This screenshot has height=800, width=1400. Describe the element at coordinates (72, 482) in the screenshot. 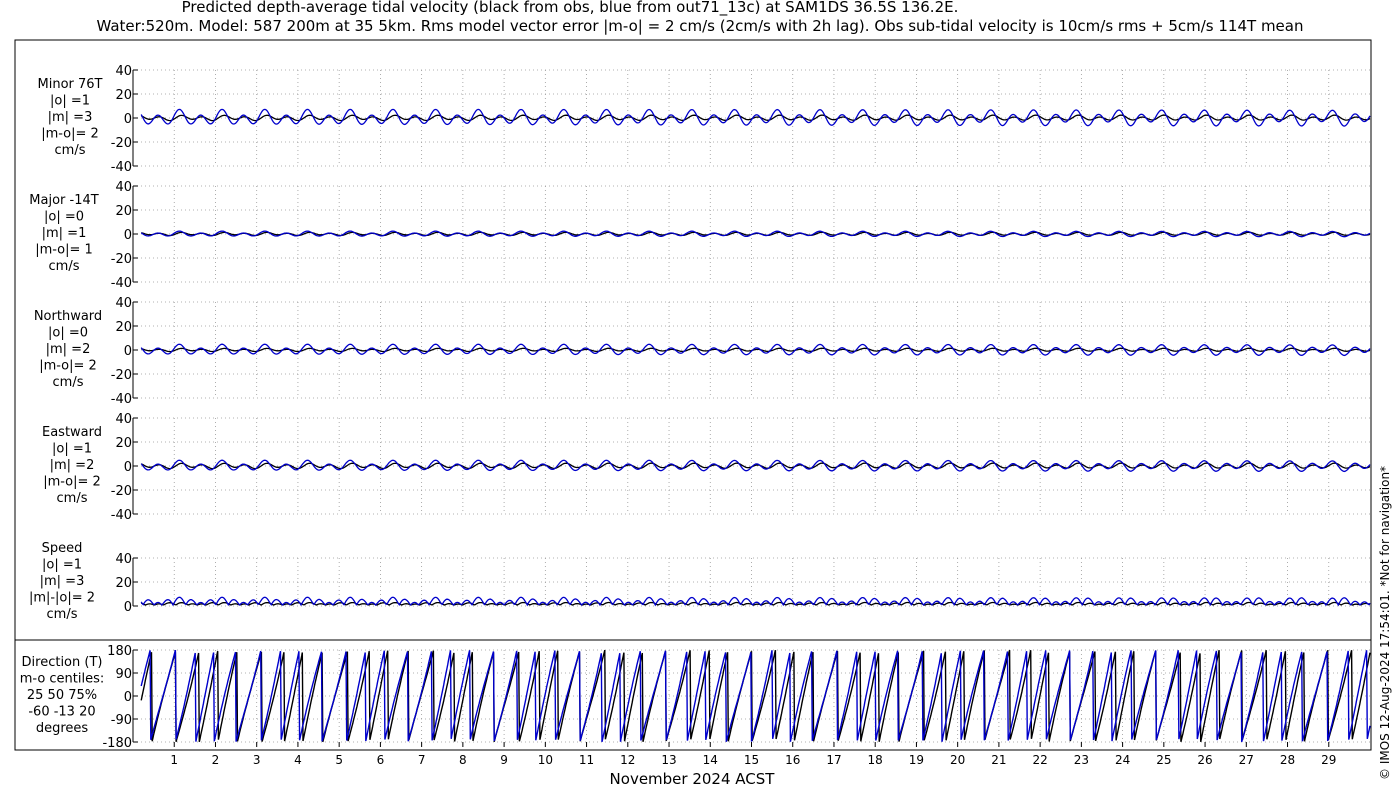

I see `panel-label-eastward: |m-o|= 2` at that location.